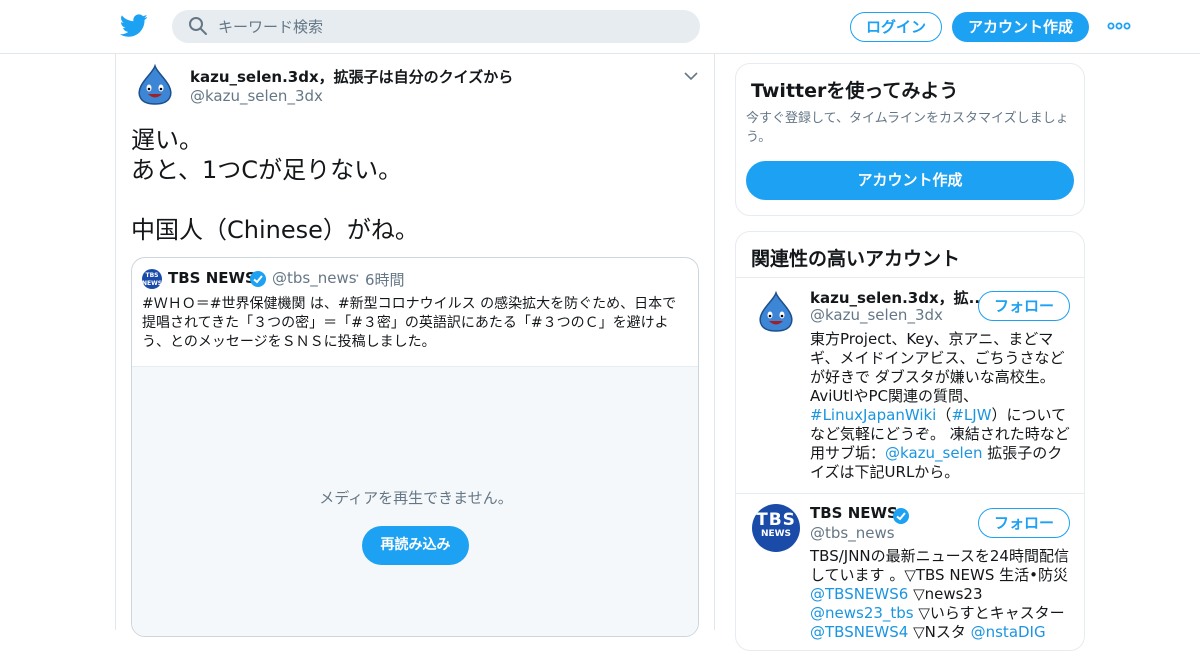  What do you see at coordinates (945, 594) in the screenshot?
I see `bio-text: ▽news23` at bounding box center [945, 594].